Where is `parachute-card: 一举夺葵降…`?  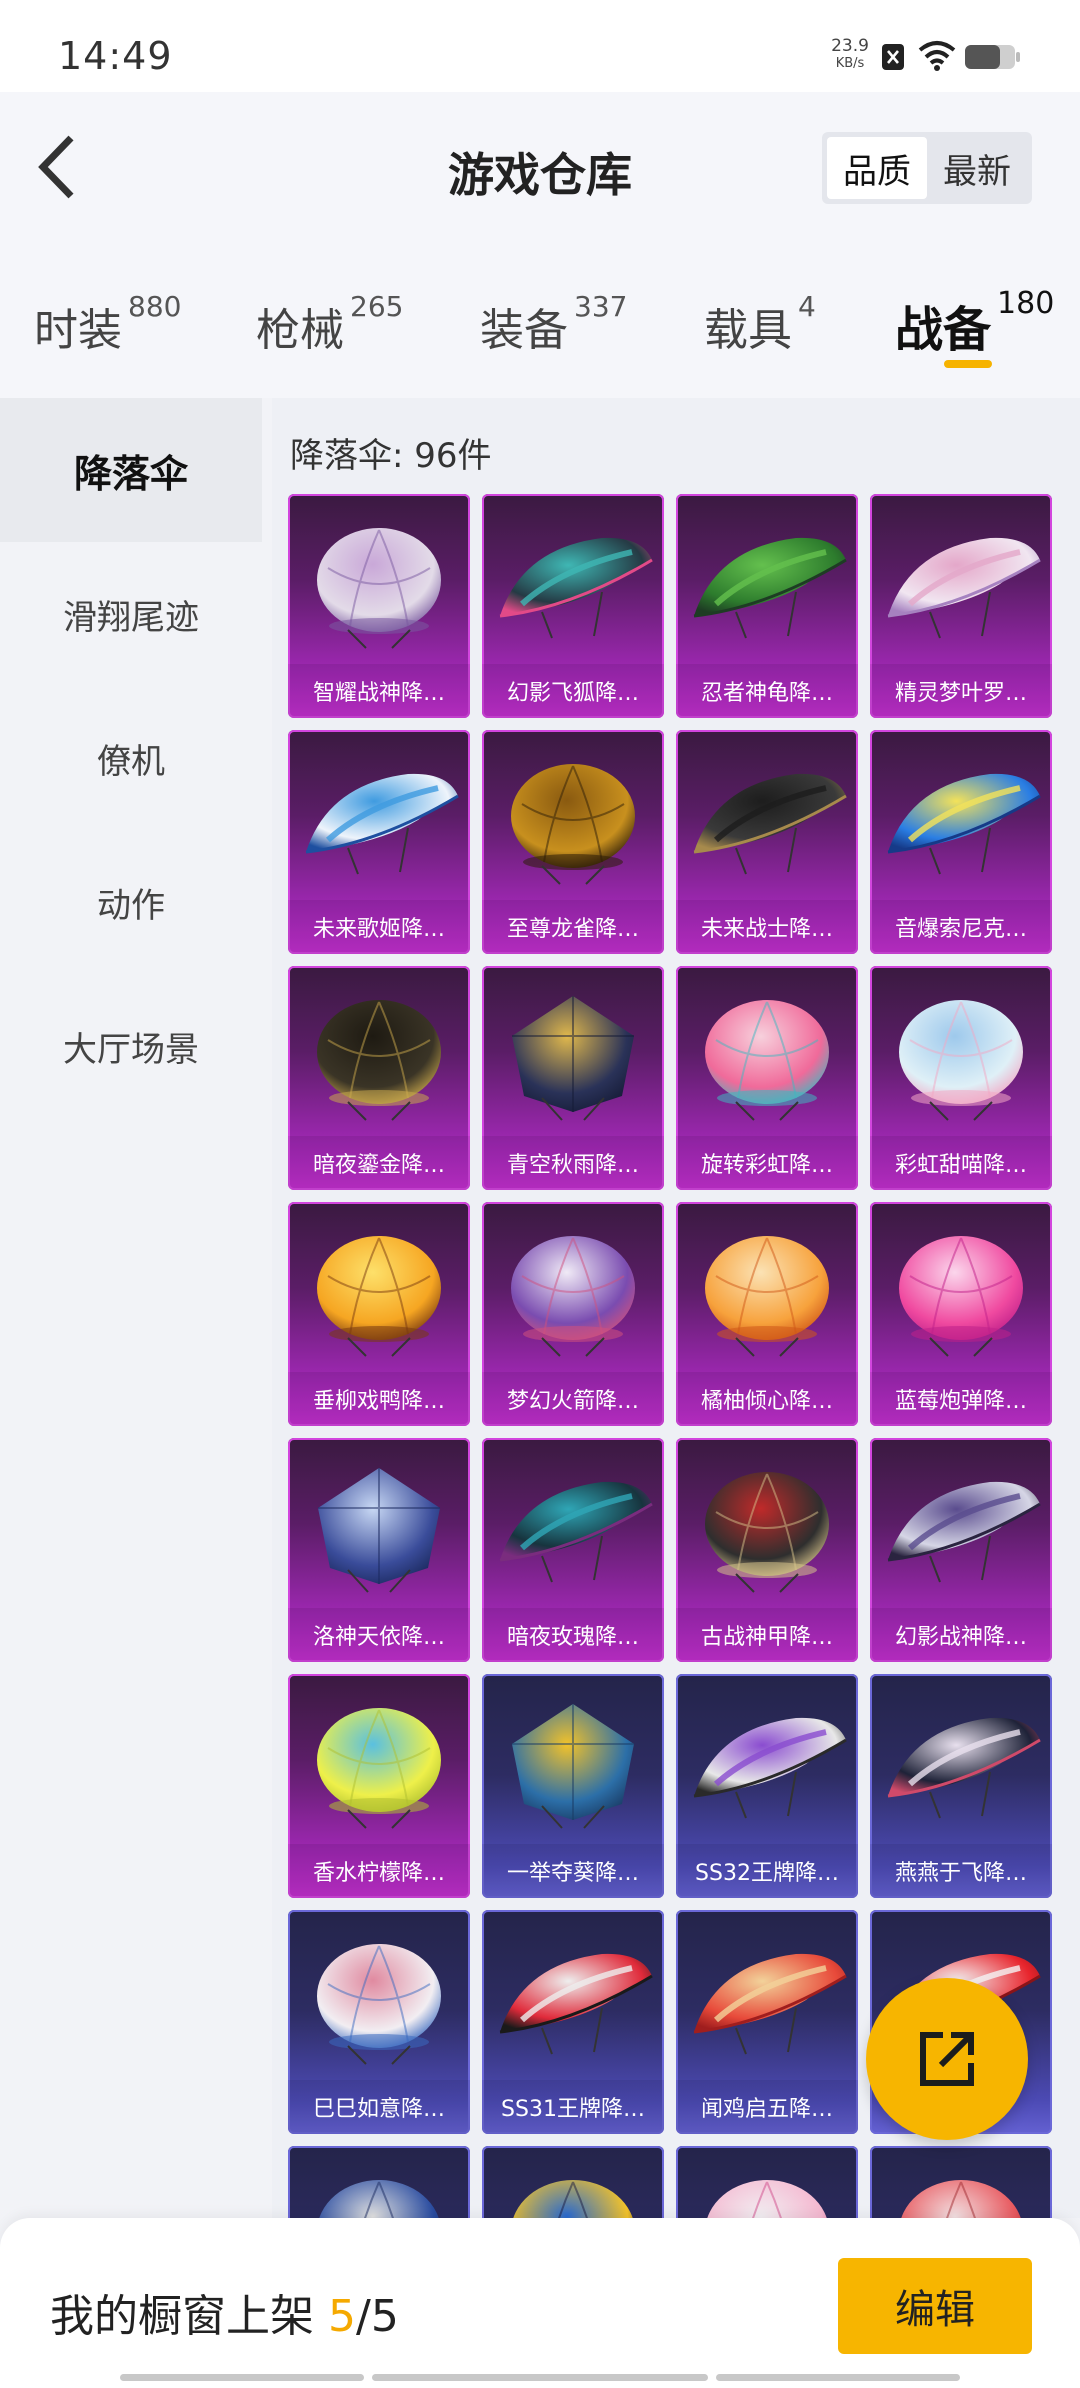
parachute-card: 一举夺葵降… is located at coordinates (573, 1786).